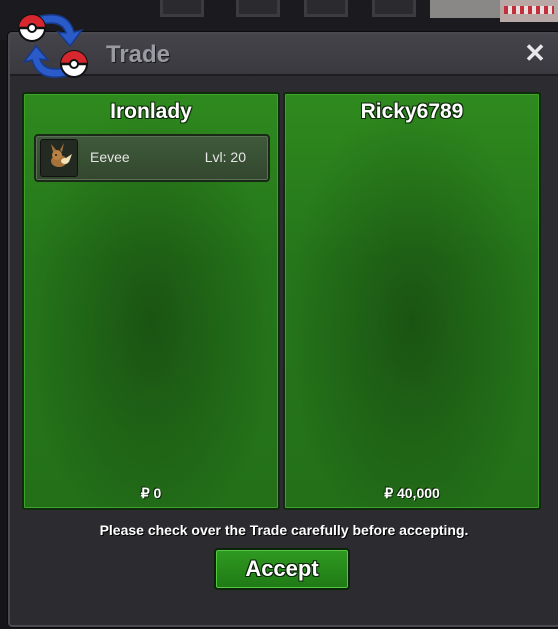 The height and width of the screenshot is (629, 558). What do you see at coordinates (412, 493) in the screenshot?
I see `right-money: ₽ 40,000` at bounding box center [412, 493].